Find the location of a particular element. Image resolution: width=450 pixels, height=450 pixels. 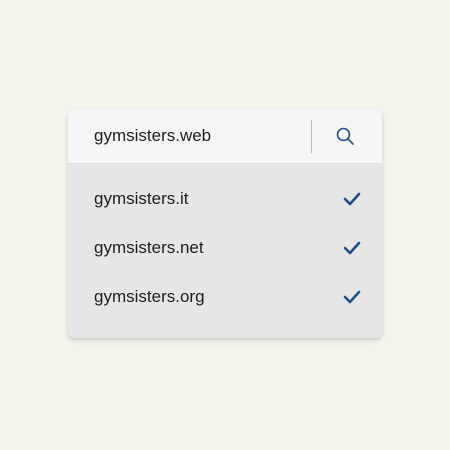

list-item: gymsisters.it is located at coordinates (225, 199).